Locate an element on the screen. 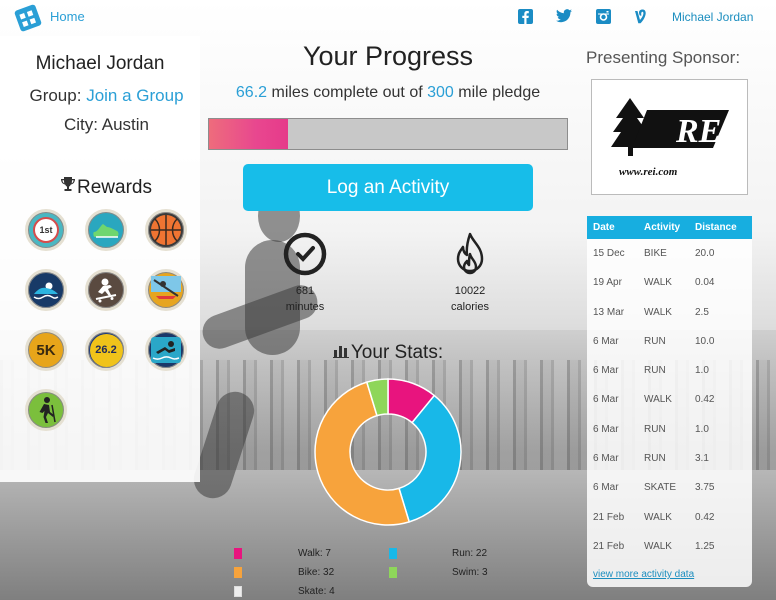 This screenshot has width=776, height=600. miles-complete-value: 66.2 is located at coordinates (251, 92).